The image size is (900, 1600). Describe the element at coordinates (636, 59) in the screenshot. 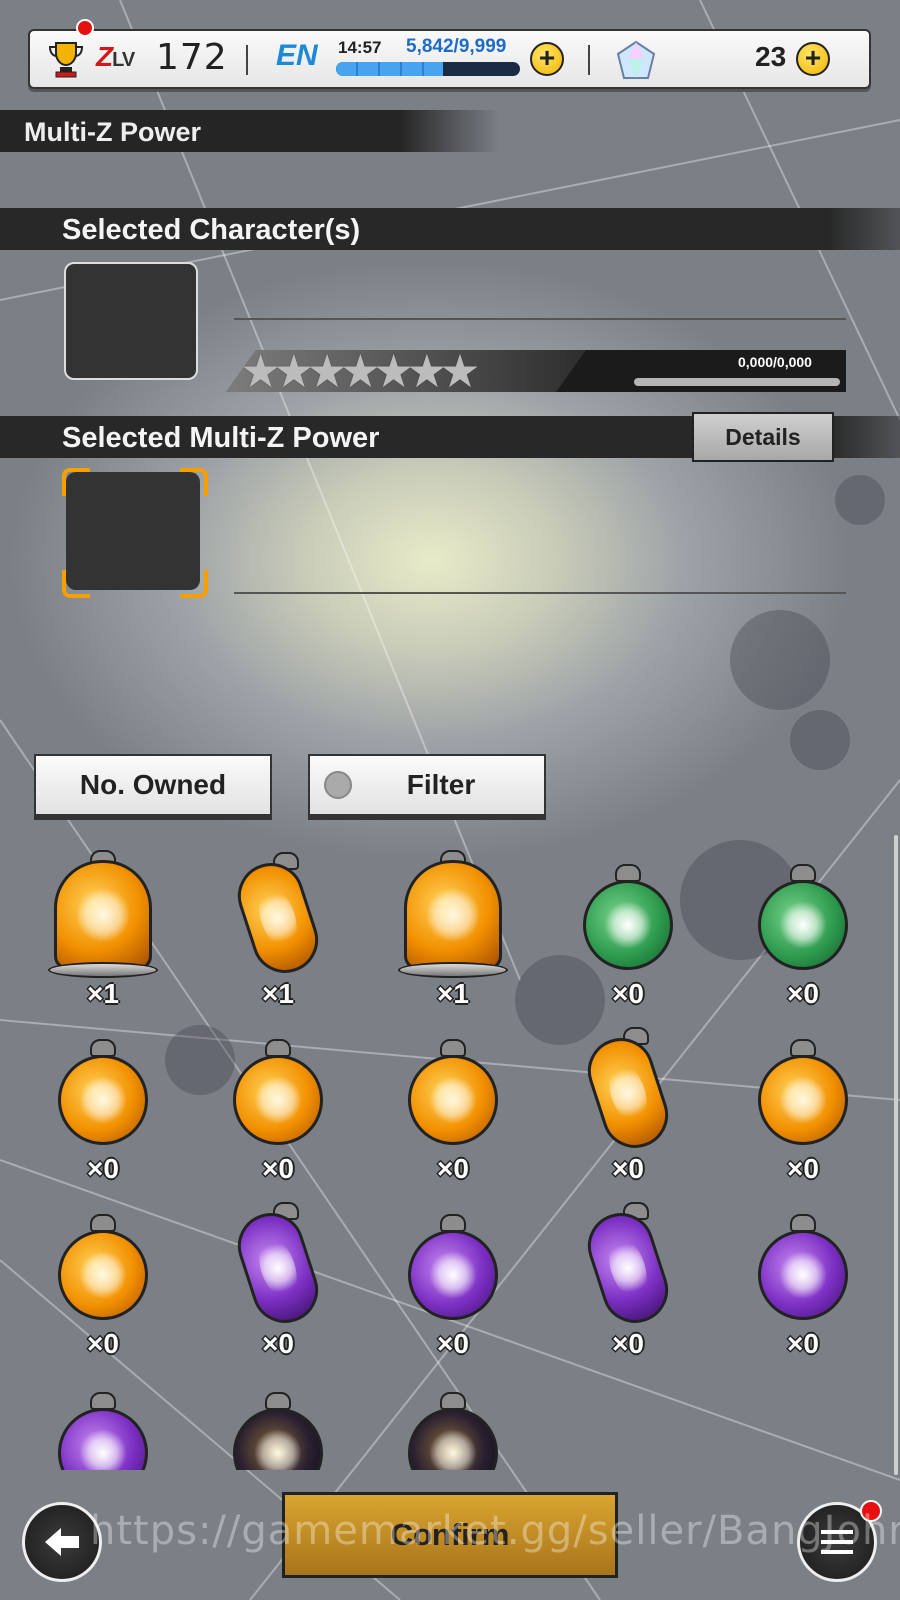

I see `dragon-stone-icon` at that location.